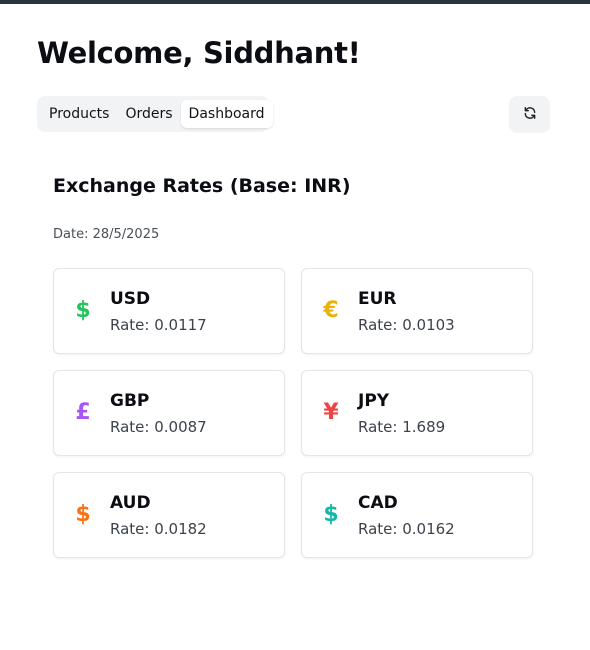  I want to click on currency-code: EUR, so click(377, 299).